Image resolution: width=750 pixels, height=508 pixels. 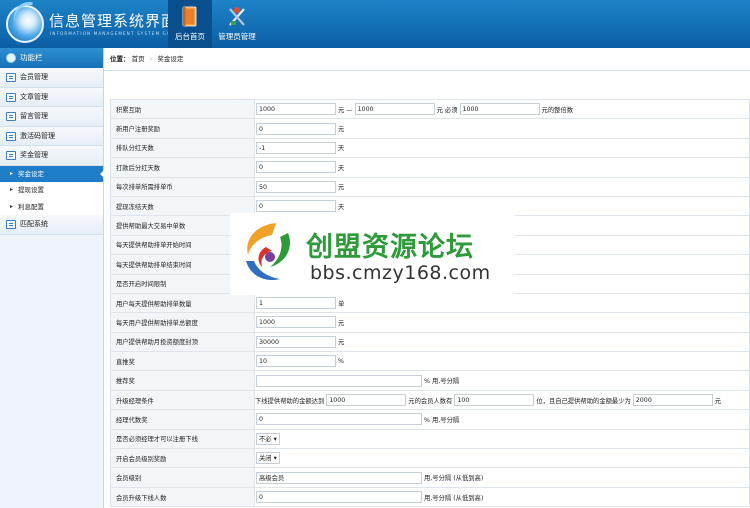 What do you see at coordinates (170, 59) in the screenshot?
I see `breadcrumb-current: 奖金设定` at bounding box center [170, 59].